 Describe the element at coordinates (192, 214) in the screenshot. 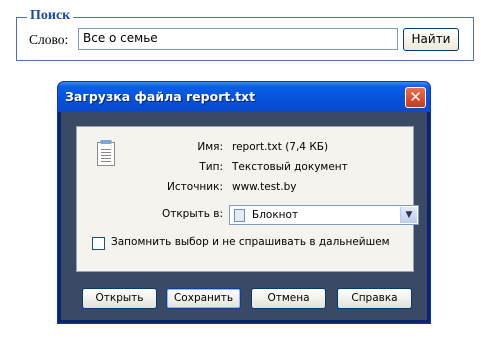

I see `open-with-label: Открыть в:` at that location.